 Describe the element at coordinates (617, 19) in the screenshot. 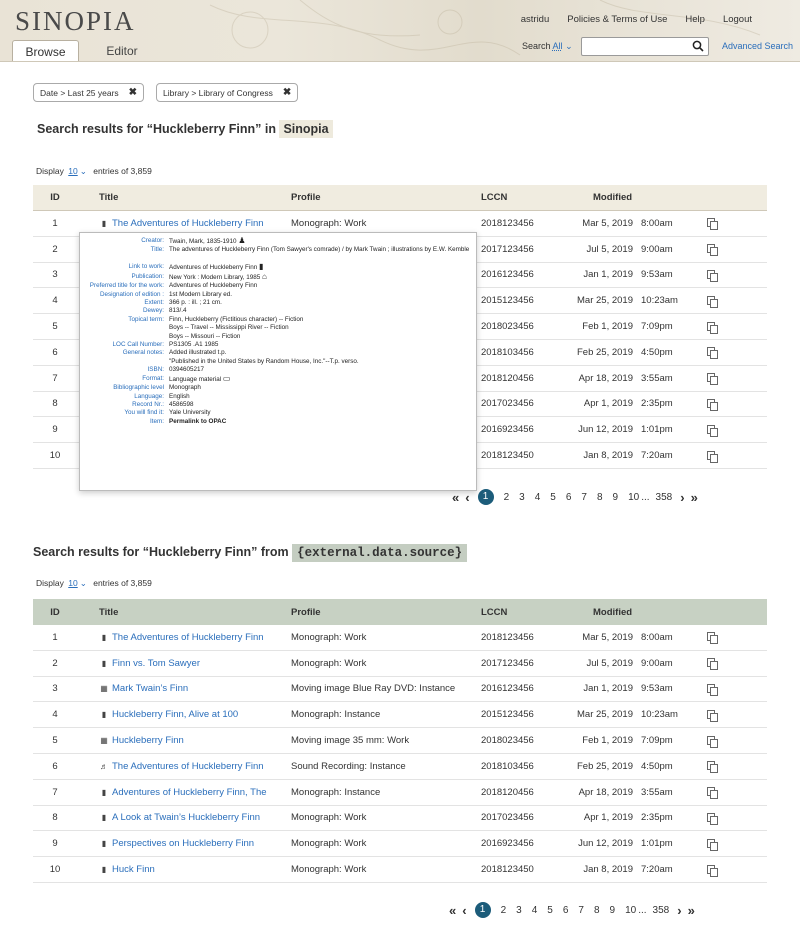

I see `policies-link: Policies & Terms of Use` at that location.